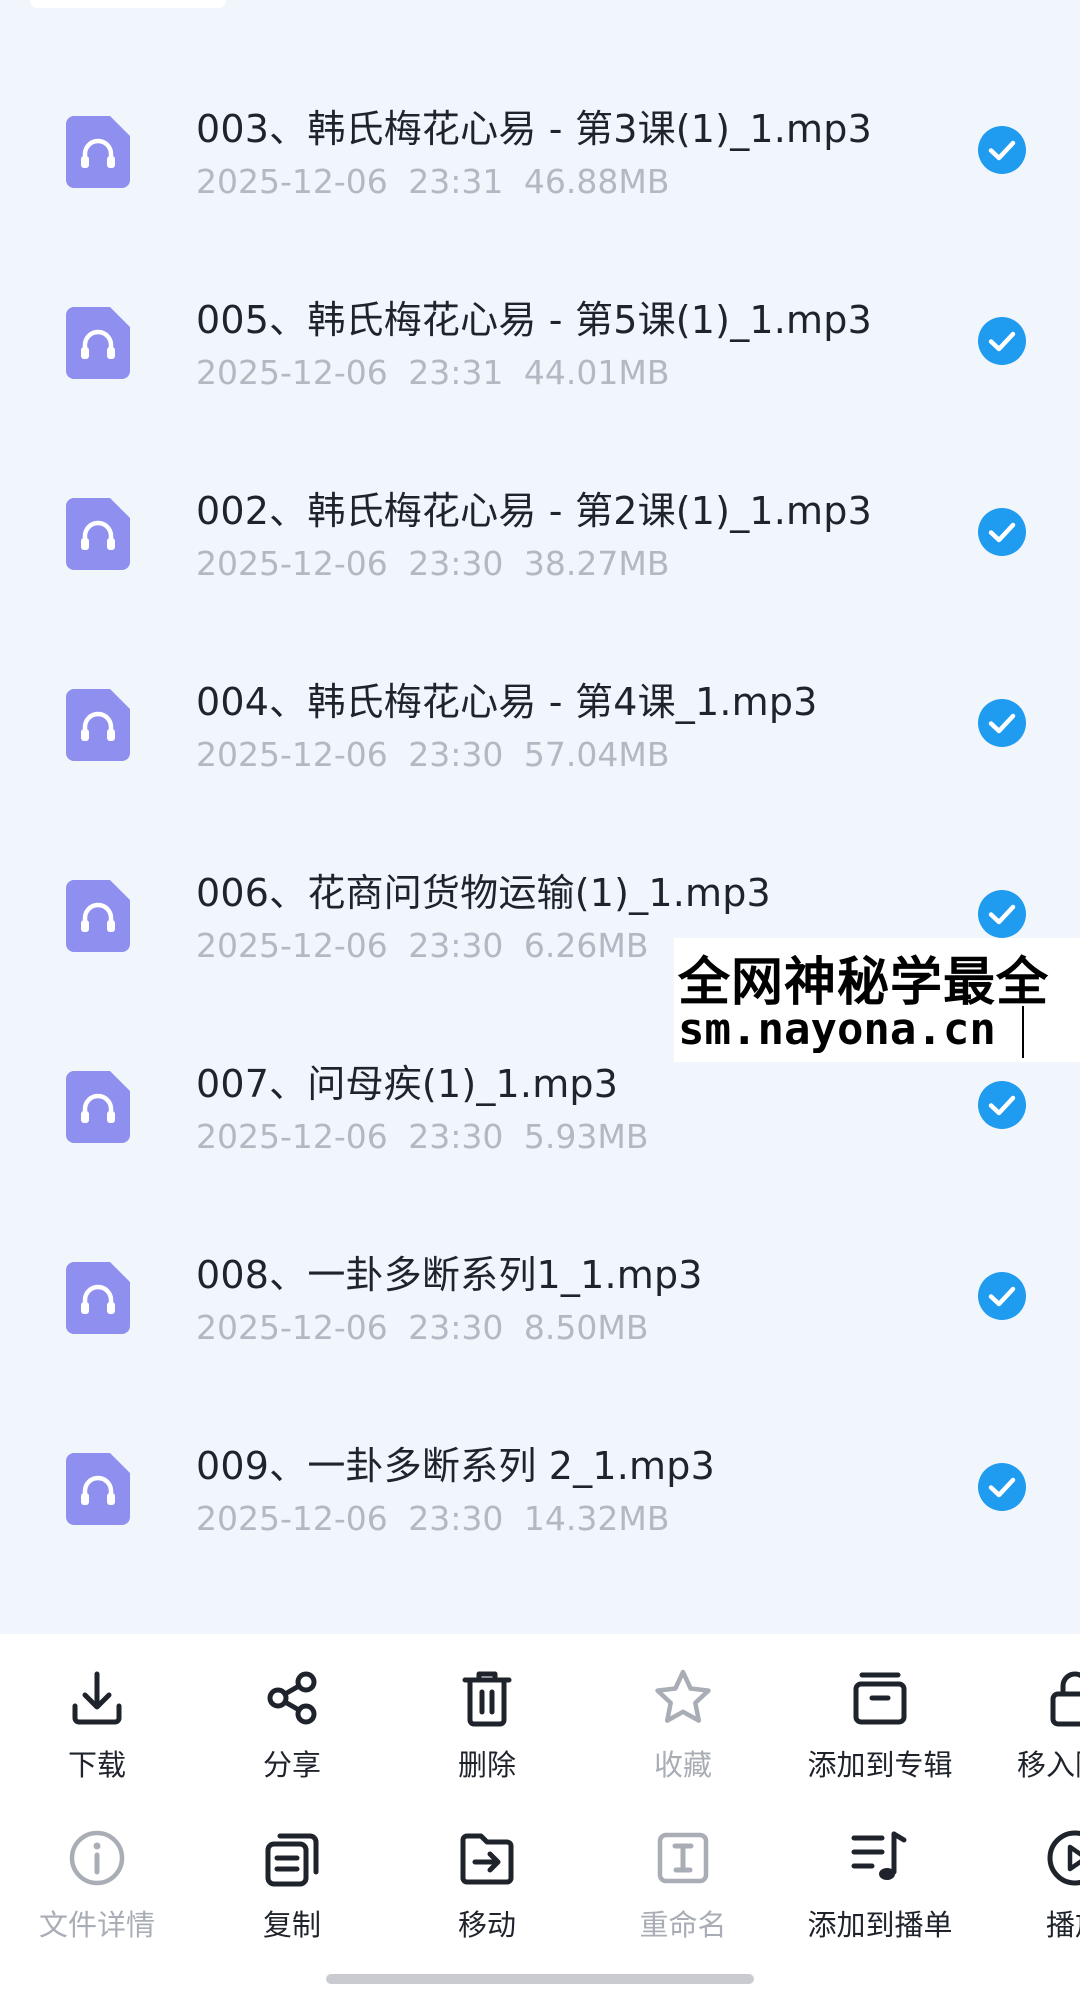 This screenshot has height=2002, width=1080. Describe the element at coordinates (483, 893) in the screenshot. I see `file-name: 006、花商问货物运输(1)_1.mp3` at that location.